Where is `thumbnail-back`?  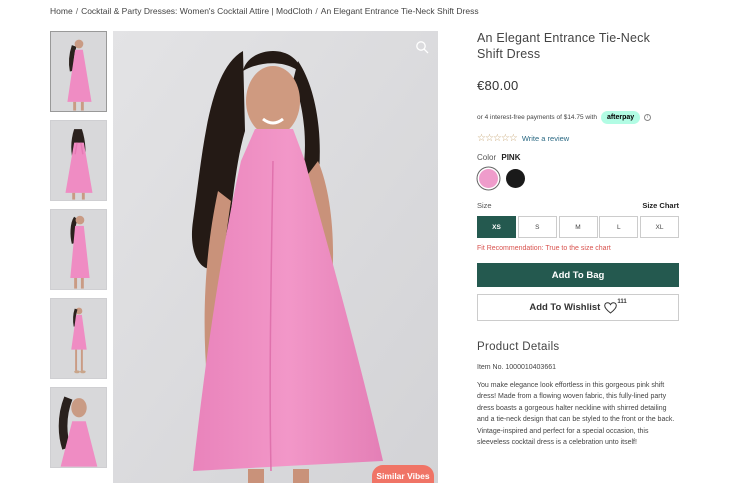 thumbnail-back is located at coordinates (78, 160).